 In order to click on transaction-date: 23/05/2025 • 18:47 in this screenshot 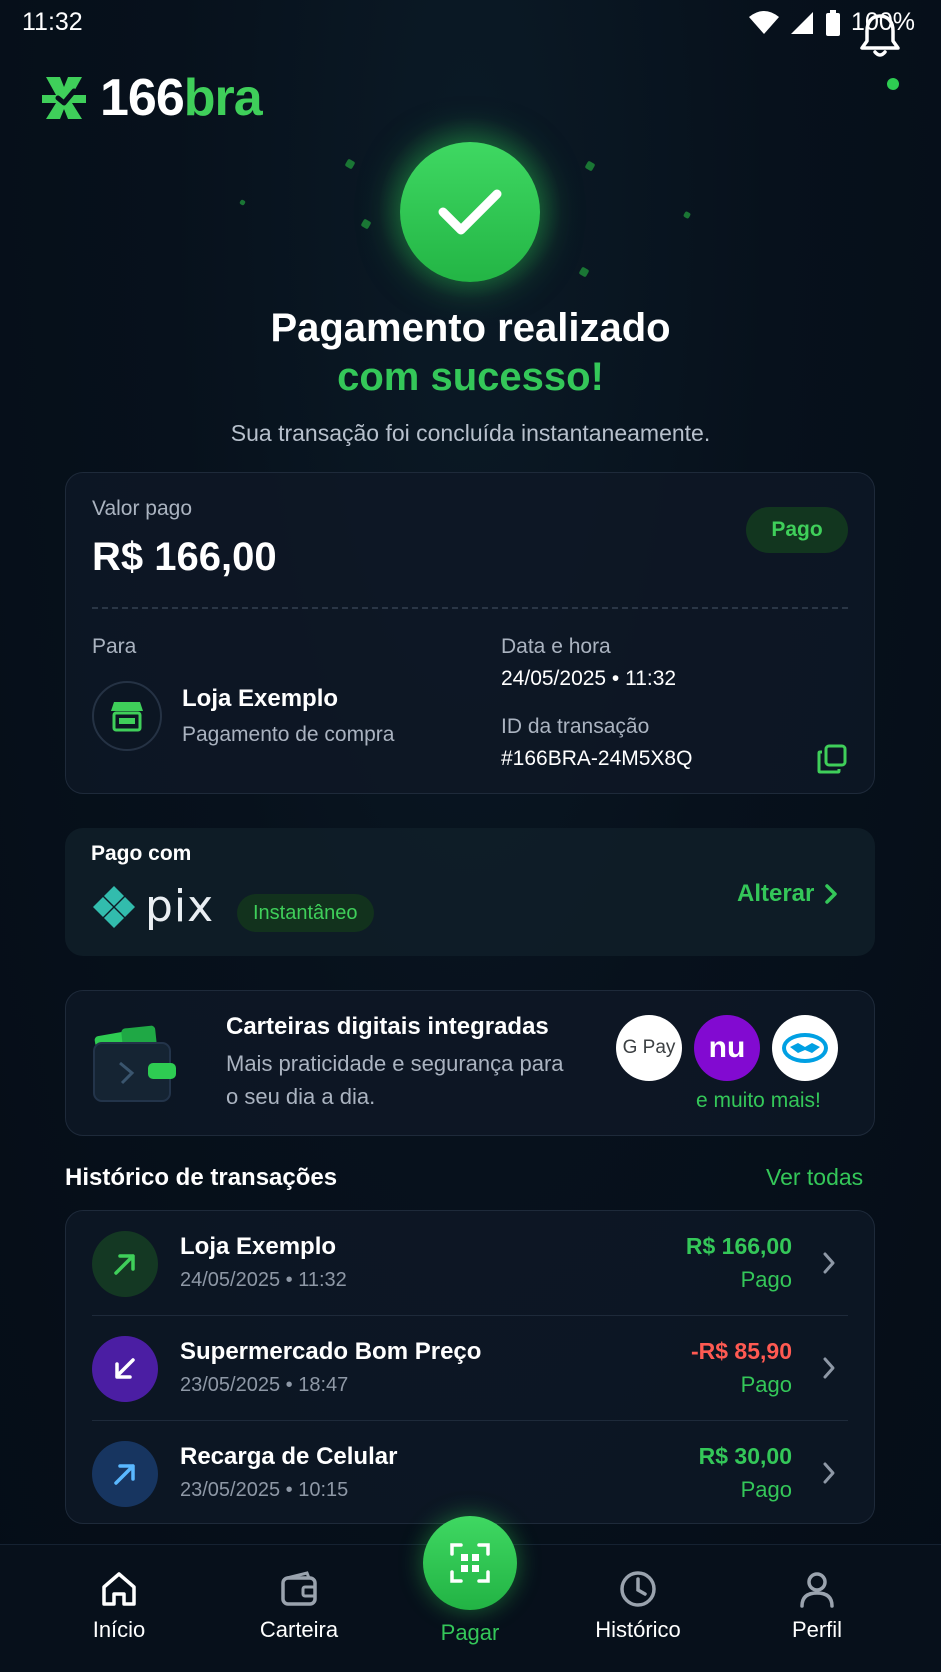, I will do `click(264, 1385)`.